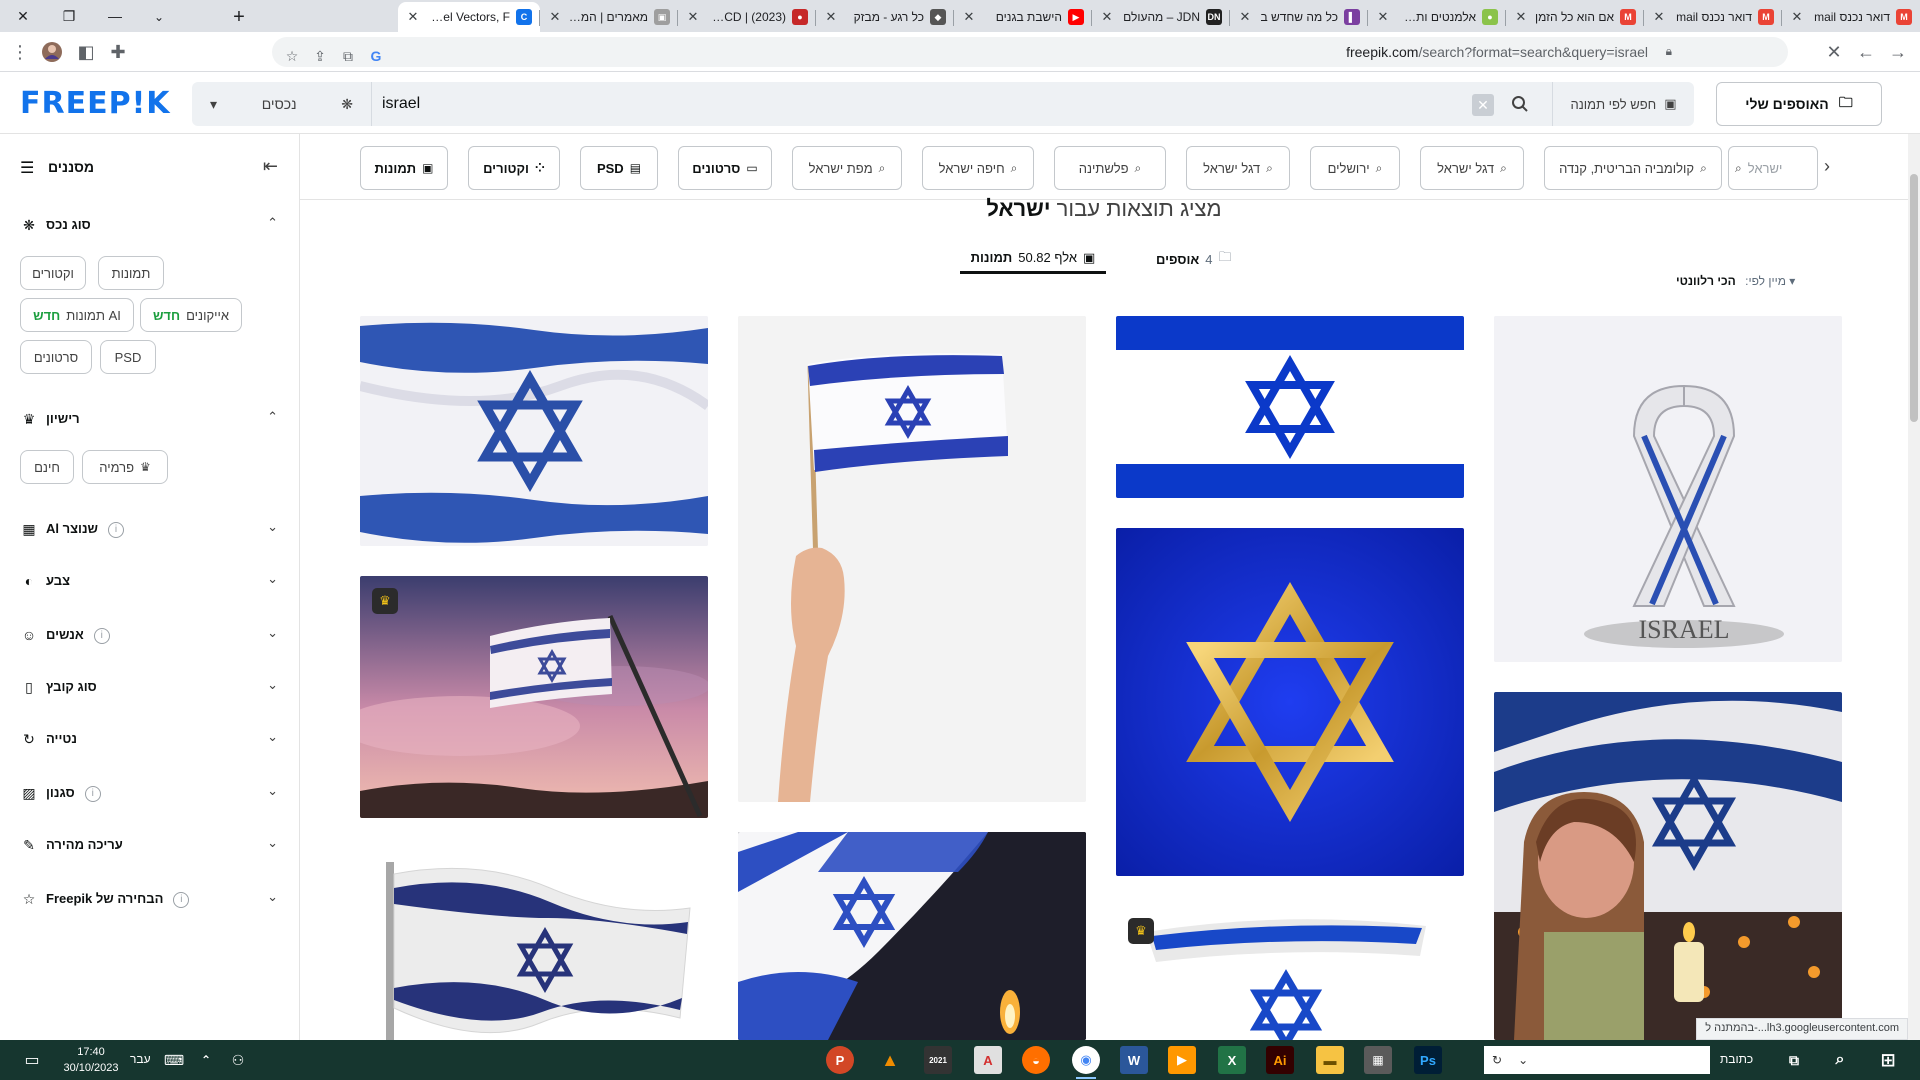  I want to click on result-image-ribbon: ISRAEL, so click(1668, 489).